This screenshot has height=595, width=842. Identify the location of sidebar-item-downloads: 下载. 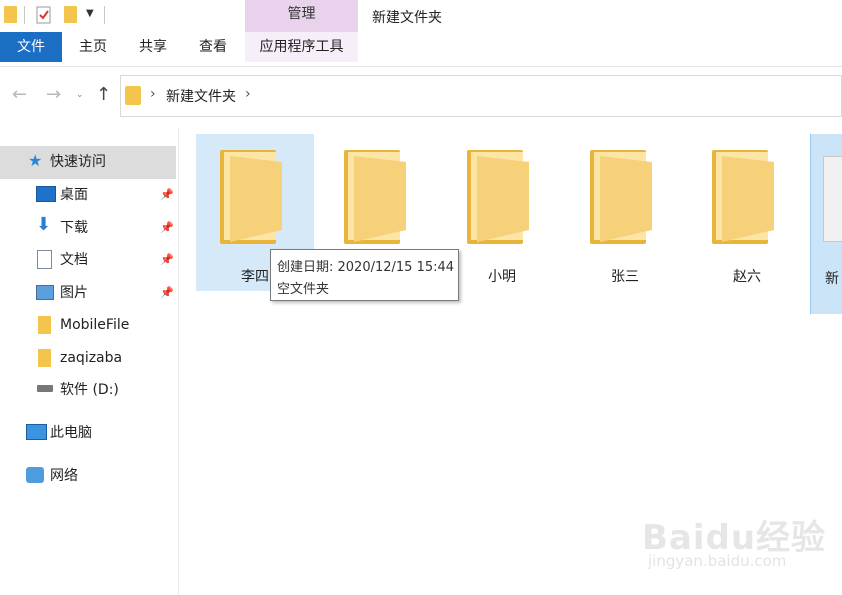
(74, 228).